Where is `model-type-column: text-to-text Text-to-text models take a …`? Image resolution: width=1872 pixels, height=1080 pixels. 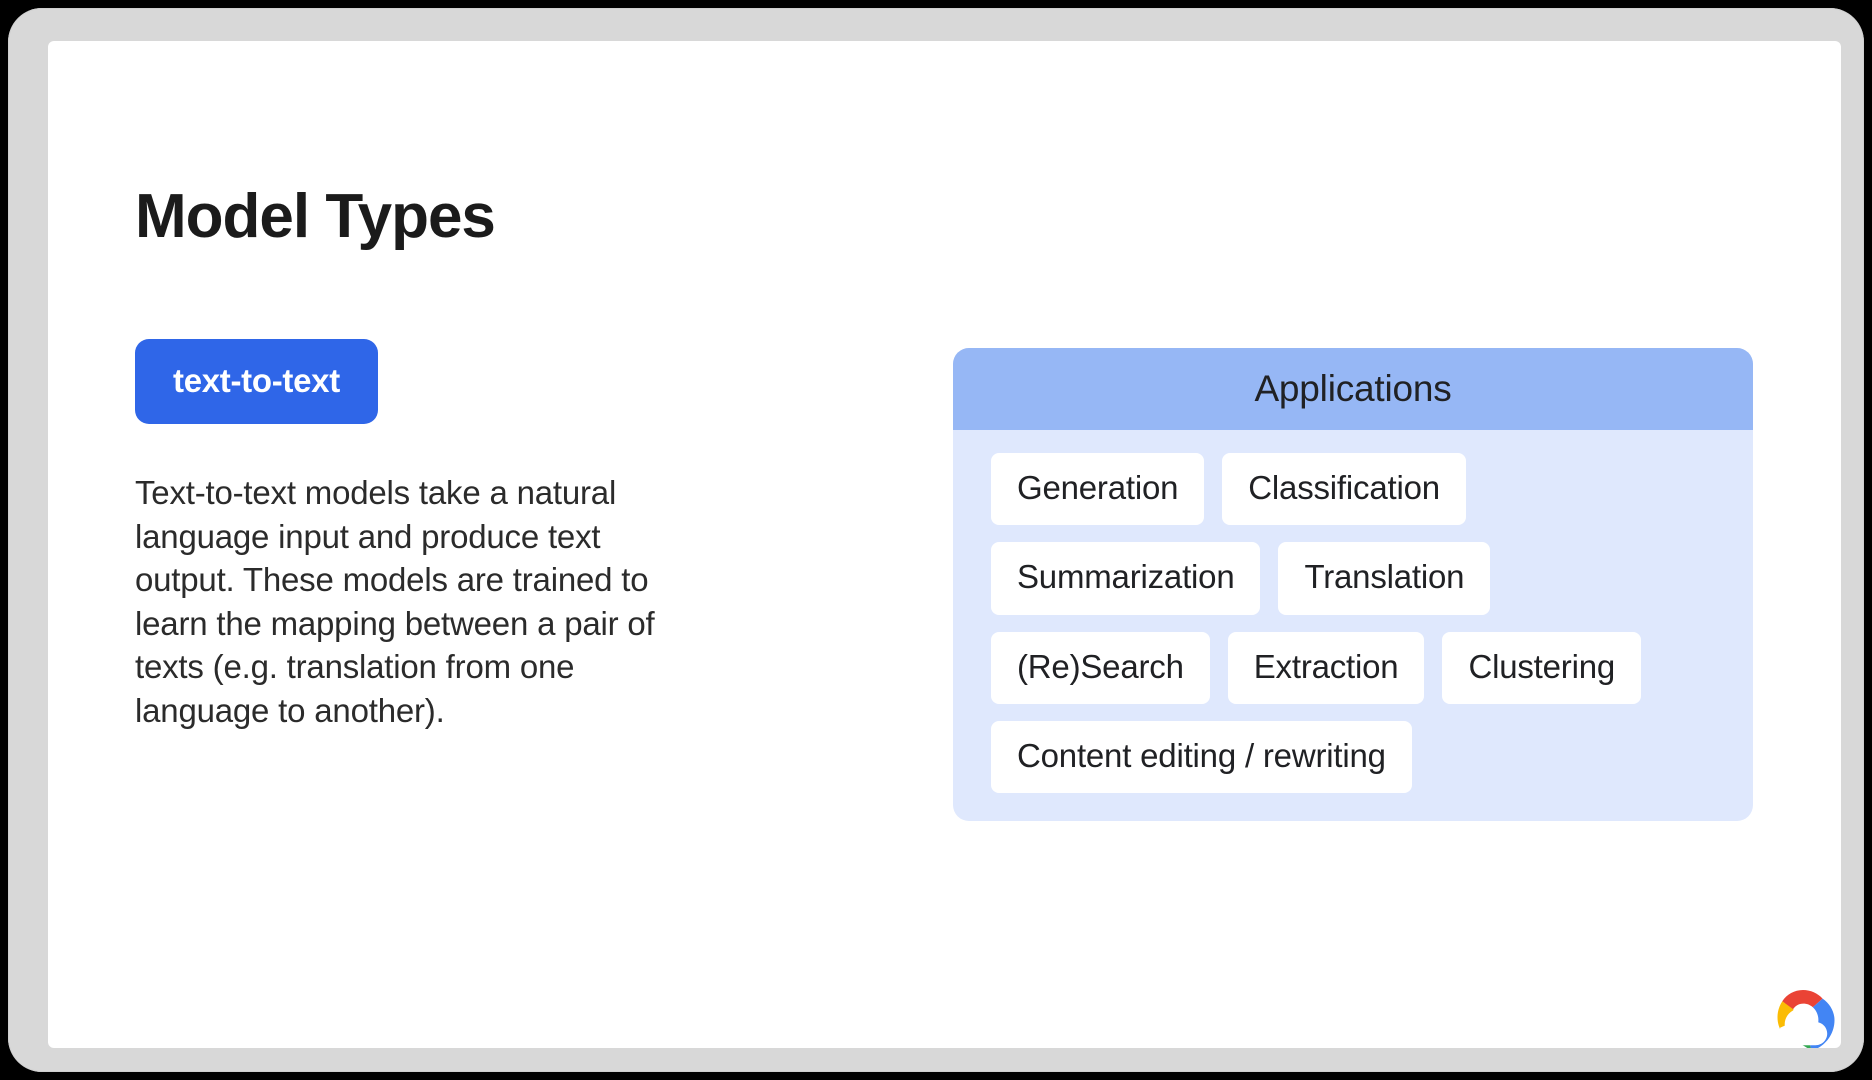 model-type-column: text-to-text Text-to-text models take a … is located at coordinates (435, 552).